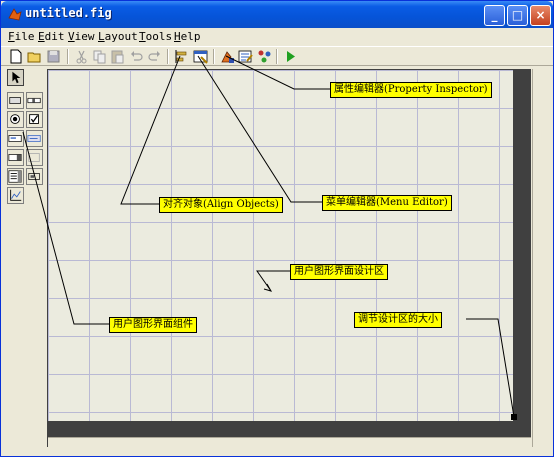  Describe the element at coordinates (117, 56) in the screenshot. I see `paste-icon` at that location.